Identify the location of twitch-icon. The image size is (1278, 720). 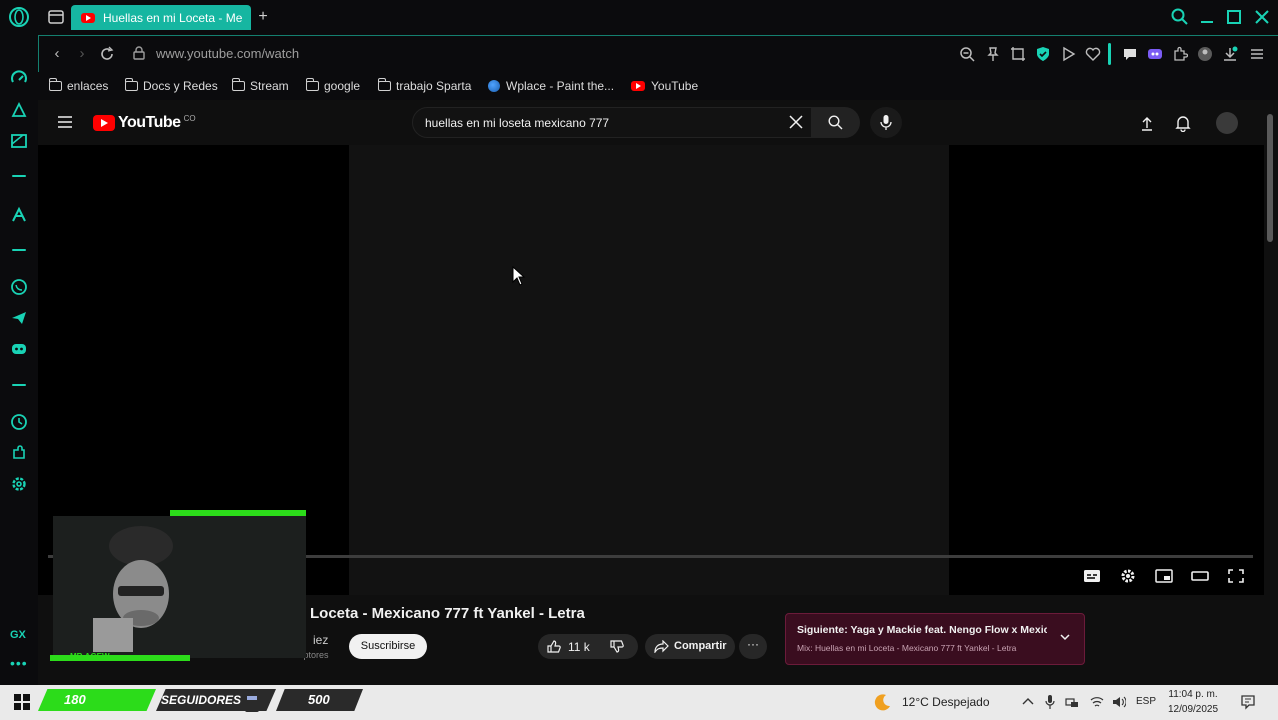
(19, 215).